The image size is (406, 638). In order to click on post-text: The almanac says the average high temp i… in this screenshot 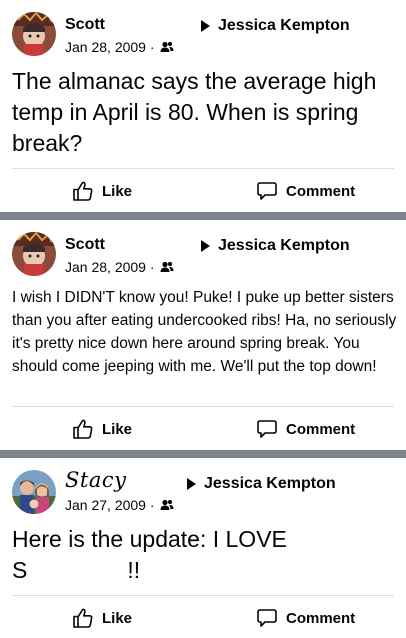, I will do `click(194, 112)`.